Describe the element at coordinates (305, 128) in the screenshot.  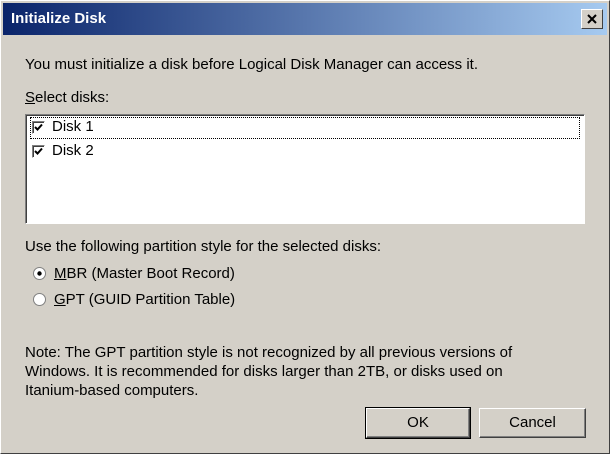
I see `disk-list-item: Disk 1` at that location.